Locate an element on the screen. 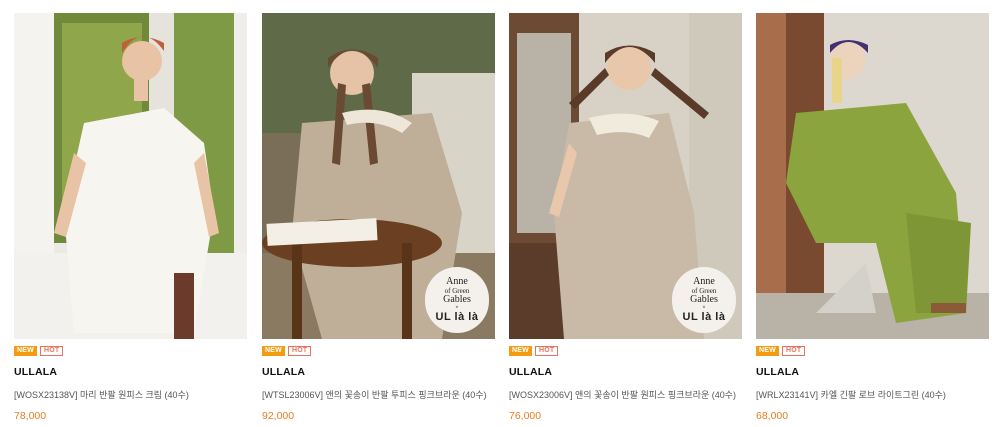 The image size is (1000, 427). product-price: 76,000 is located at coordinates (525, 416).